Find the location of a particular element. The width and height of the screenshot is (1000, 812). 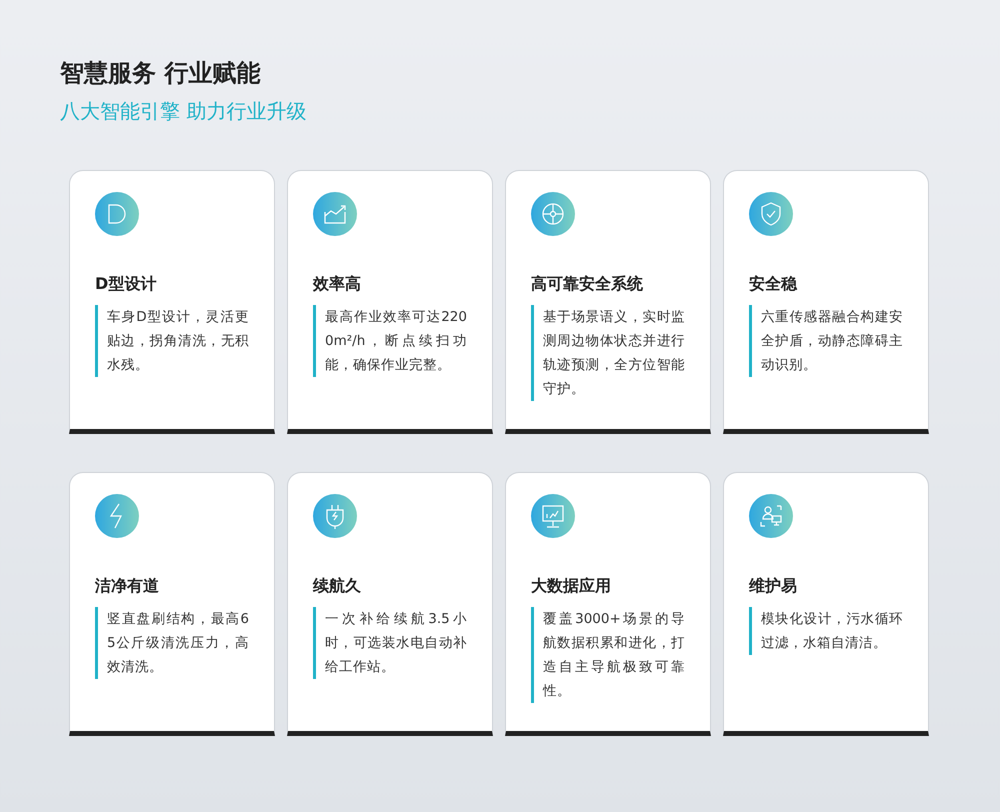

card-title: D型设计 is located at coordinates (125, 284).